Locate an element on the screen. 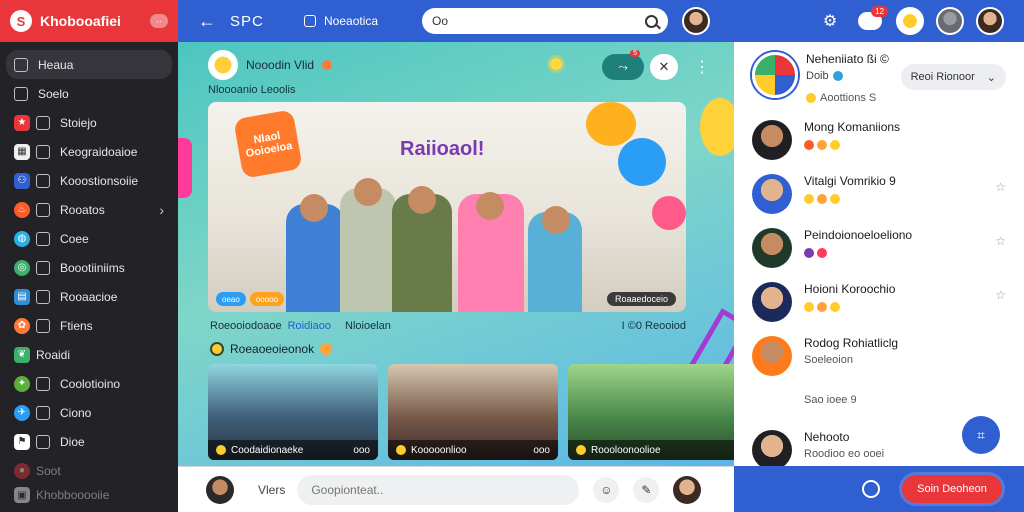  sidebar-item-4: ⚇ Kooostionsoiie is located at coordinates (89, 180).